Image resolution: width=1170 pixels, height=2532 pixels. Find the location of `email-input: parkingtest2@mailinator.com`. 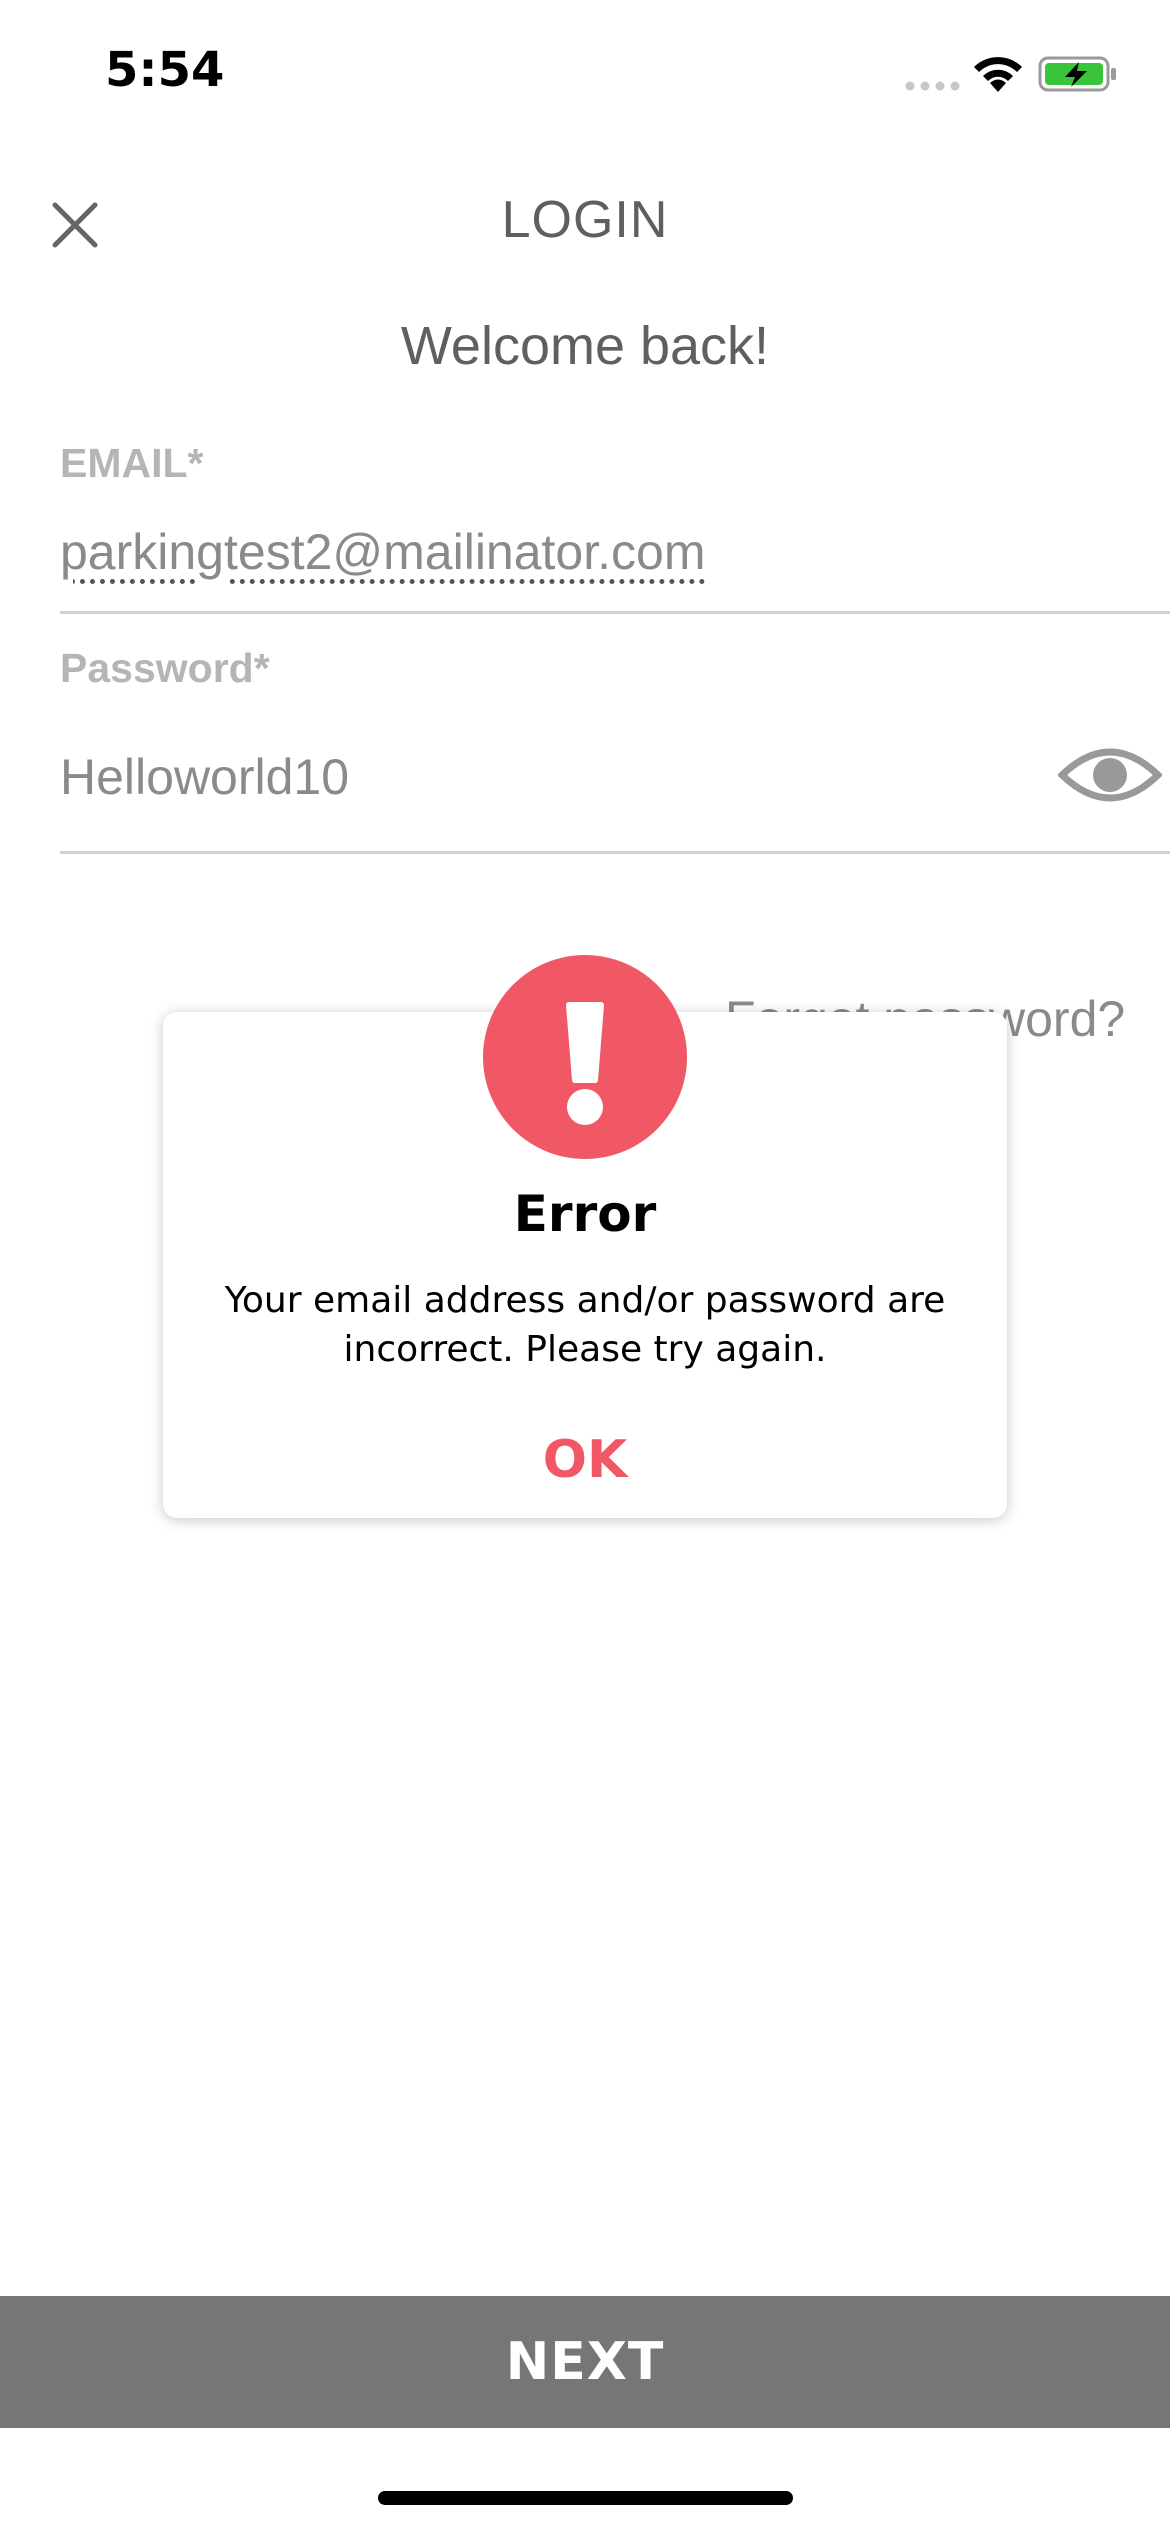

email-input: parkingtest2@mailinator.com is located at coordinates (382, 552).